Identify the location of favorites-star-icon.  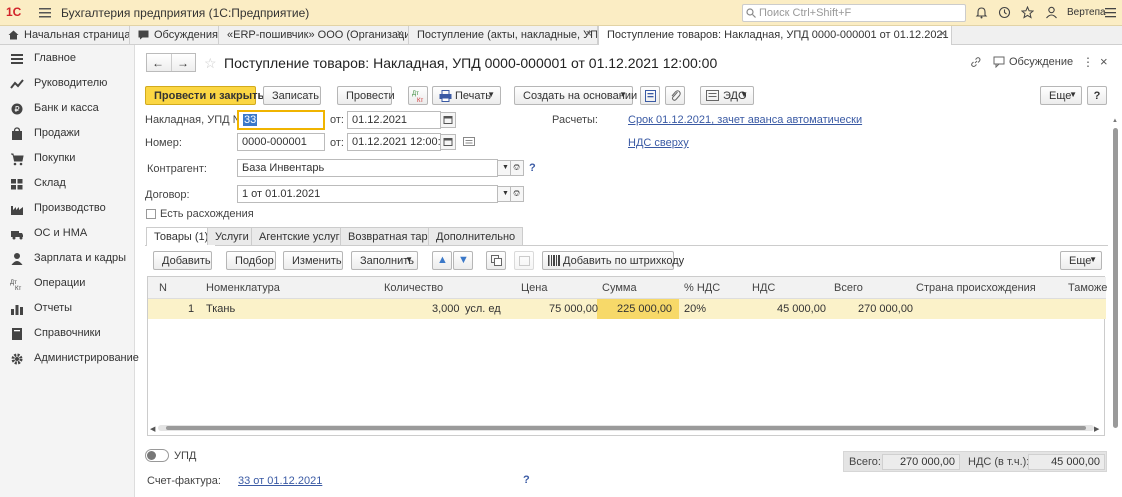
(1027, 12).